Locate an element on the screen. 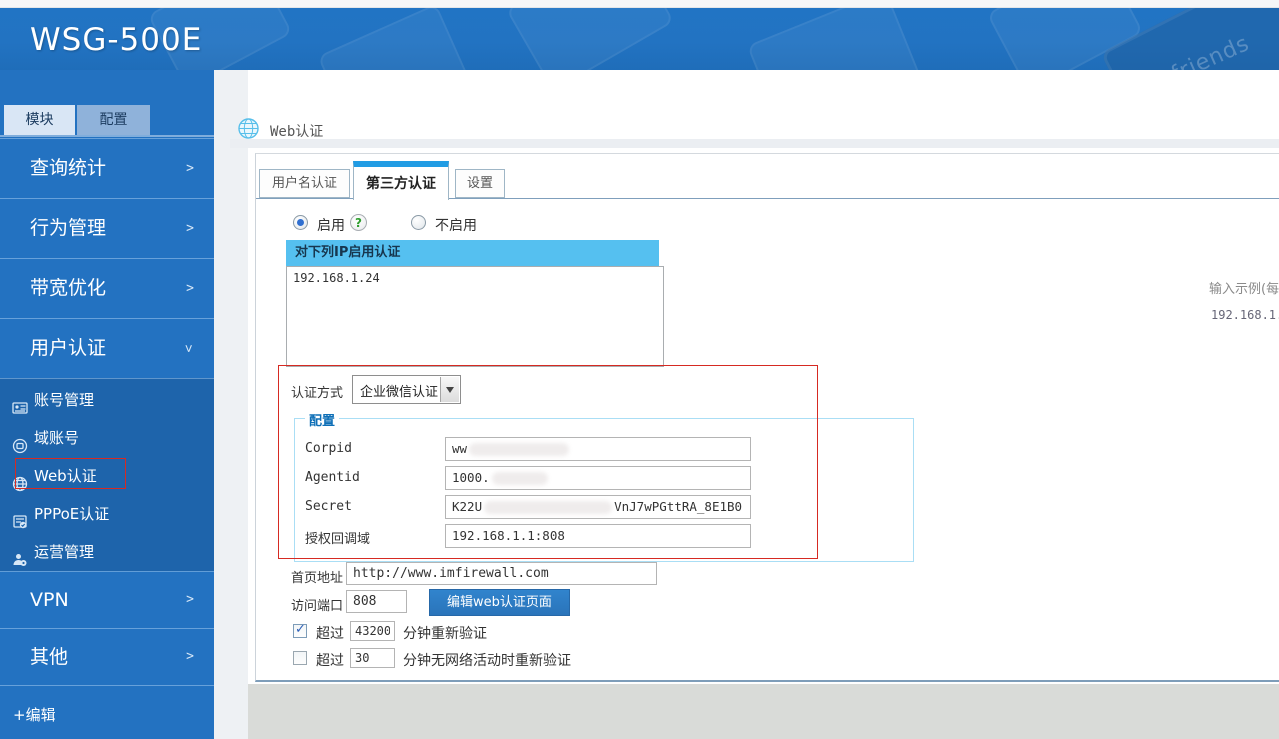 The height and width of the screenshot is (739, 1279). auth-method-select: 企业微信认证 is located at coordinates (406, 389).